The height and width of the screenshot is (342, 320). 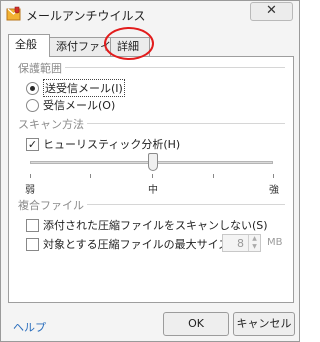 I want to click on radio-send-receive-label: 送受信メール(I), so click(x=84, y=88).